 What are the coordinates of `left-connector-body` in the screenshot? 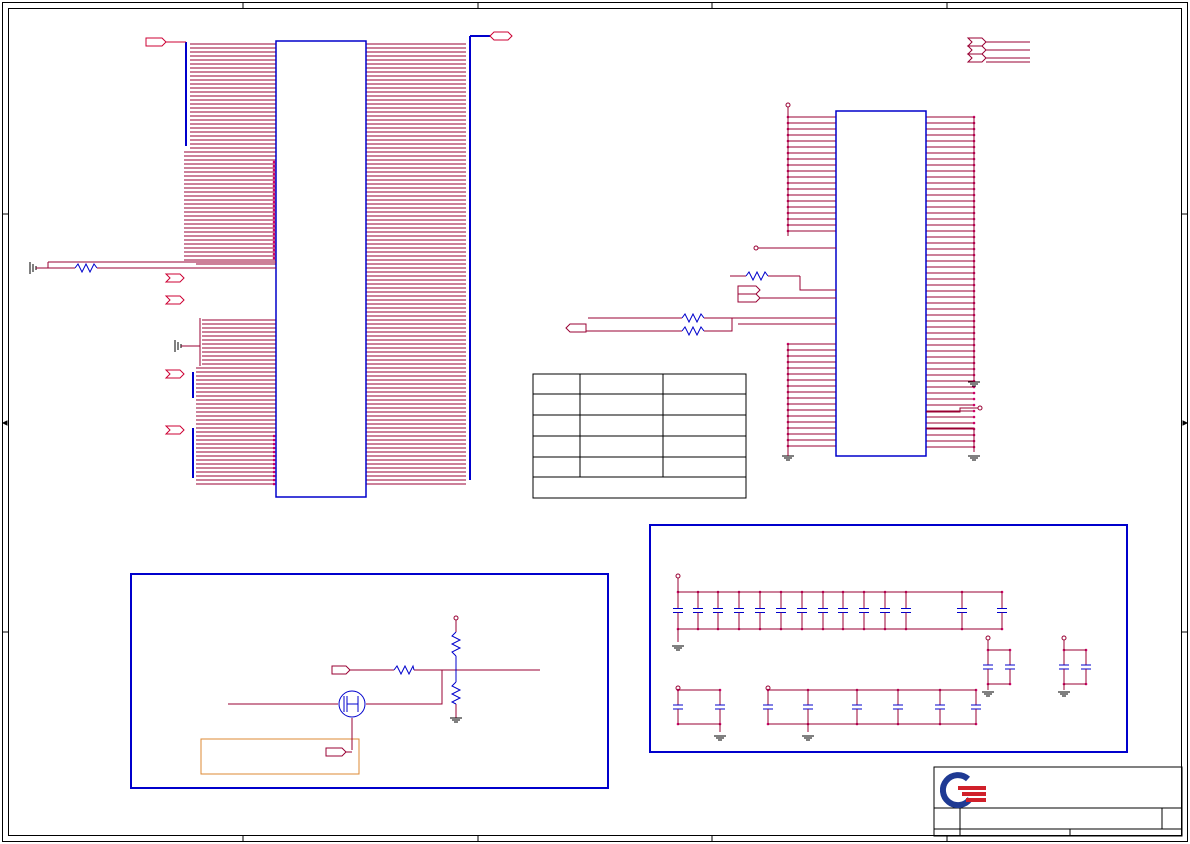 It's located at (321, 269).